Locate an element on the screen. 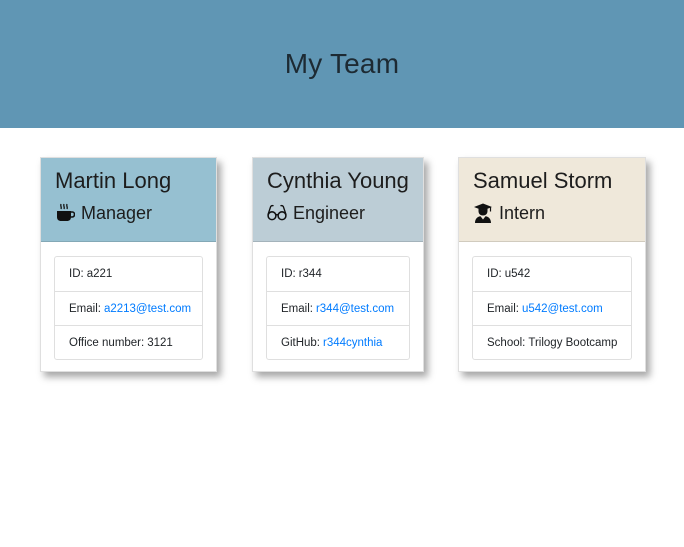 The image size is (684, 547). id-row: ID: a221 is located at coordinates (128, 274).